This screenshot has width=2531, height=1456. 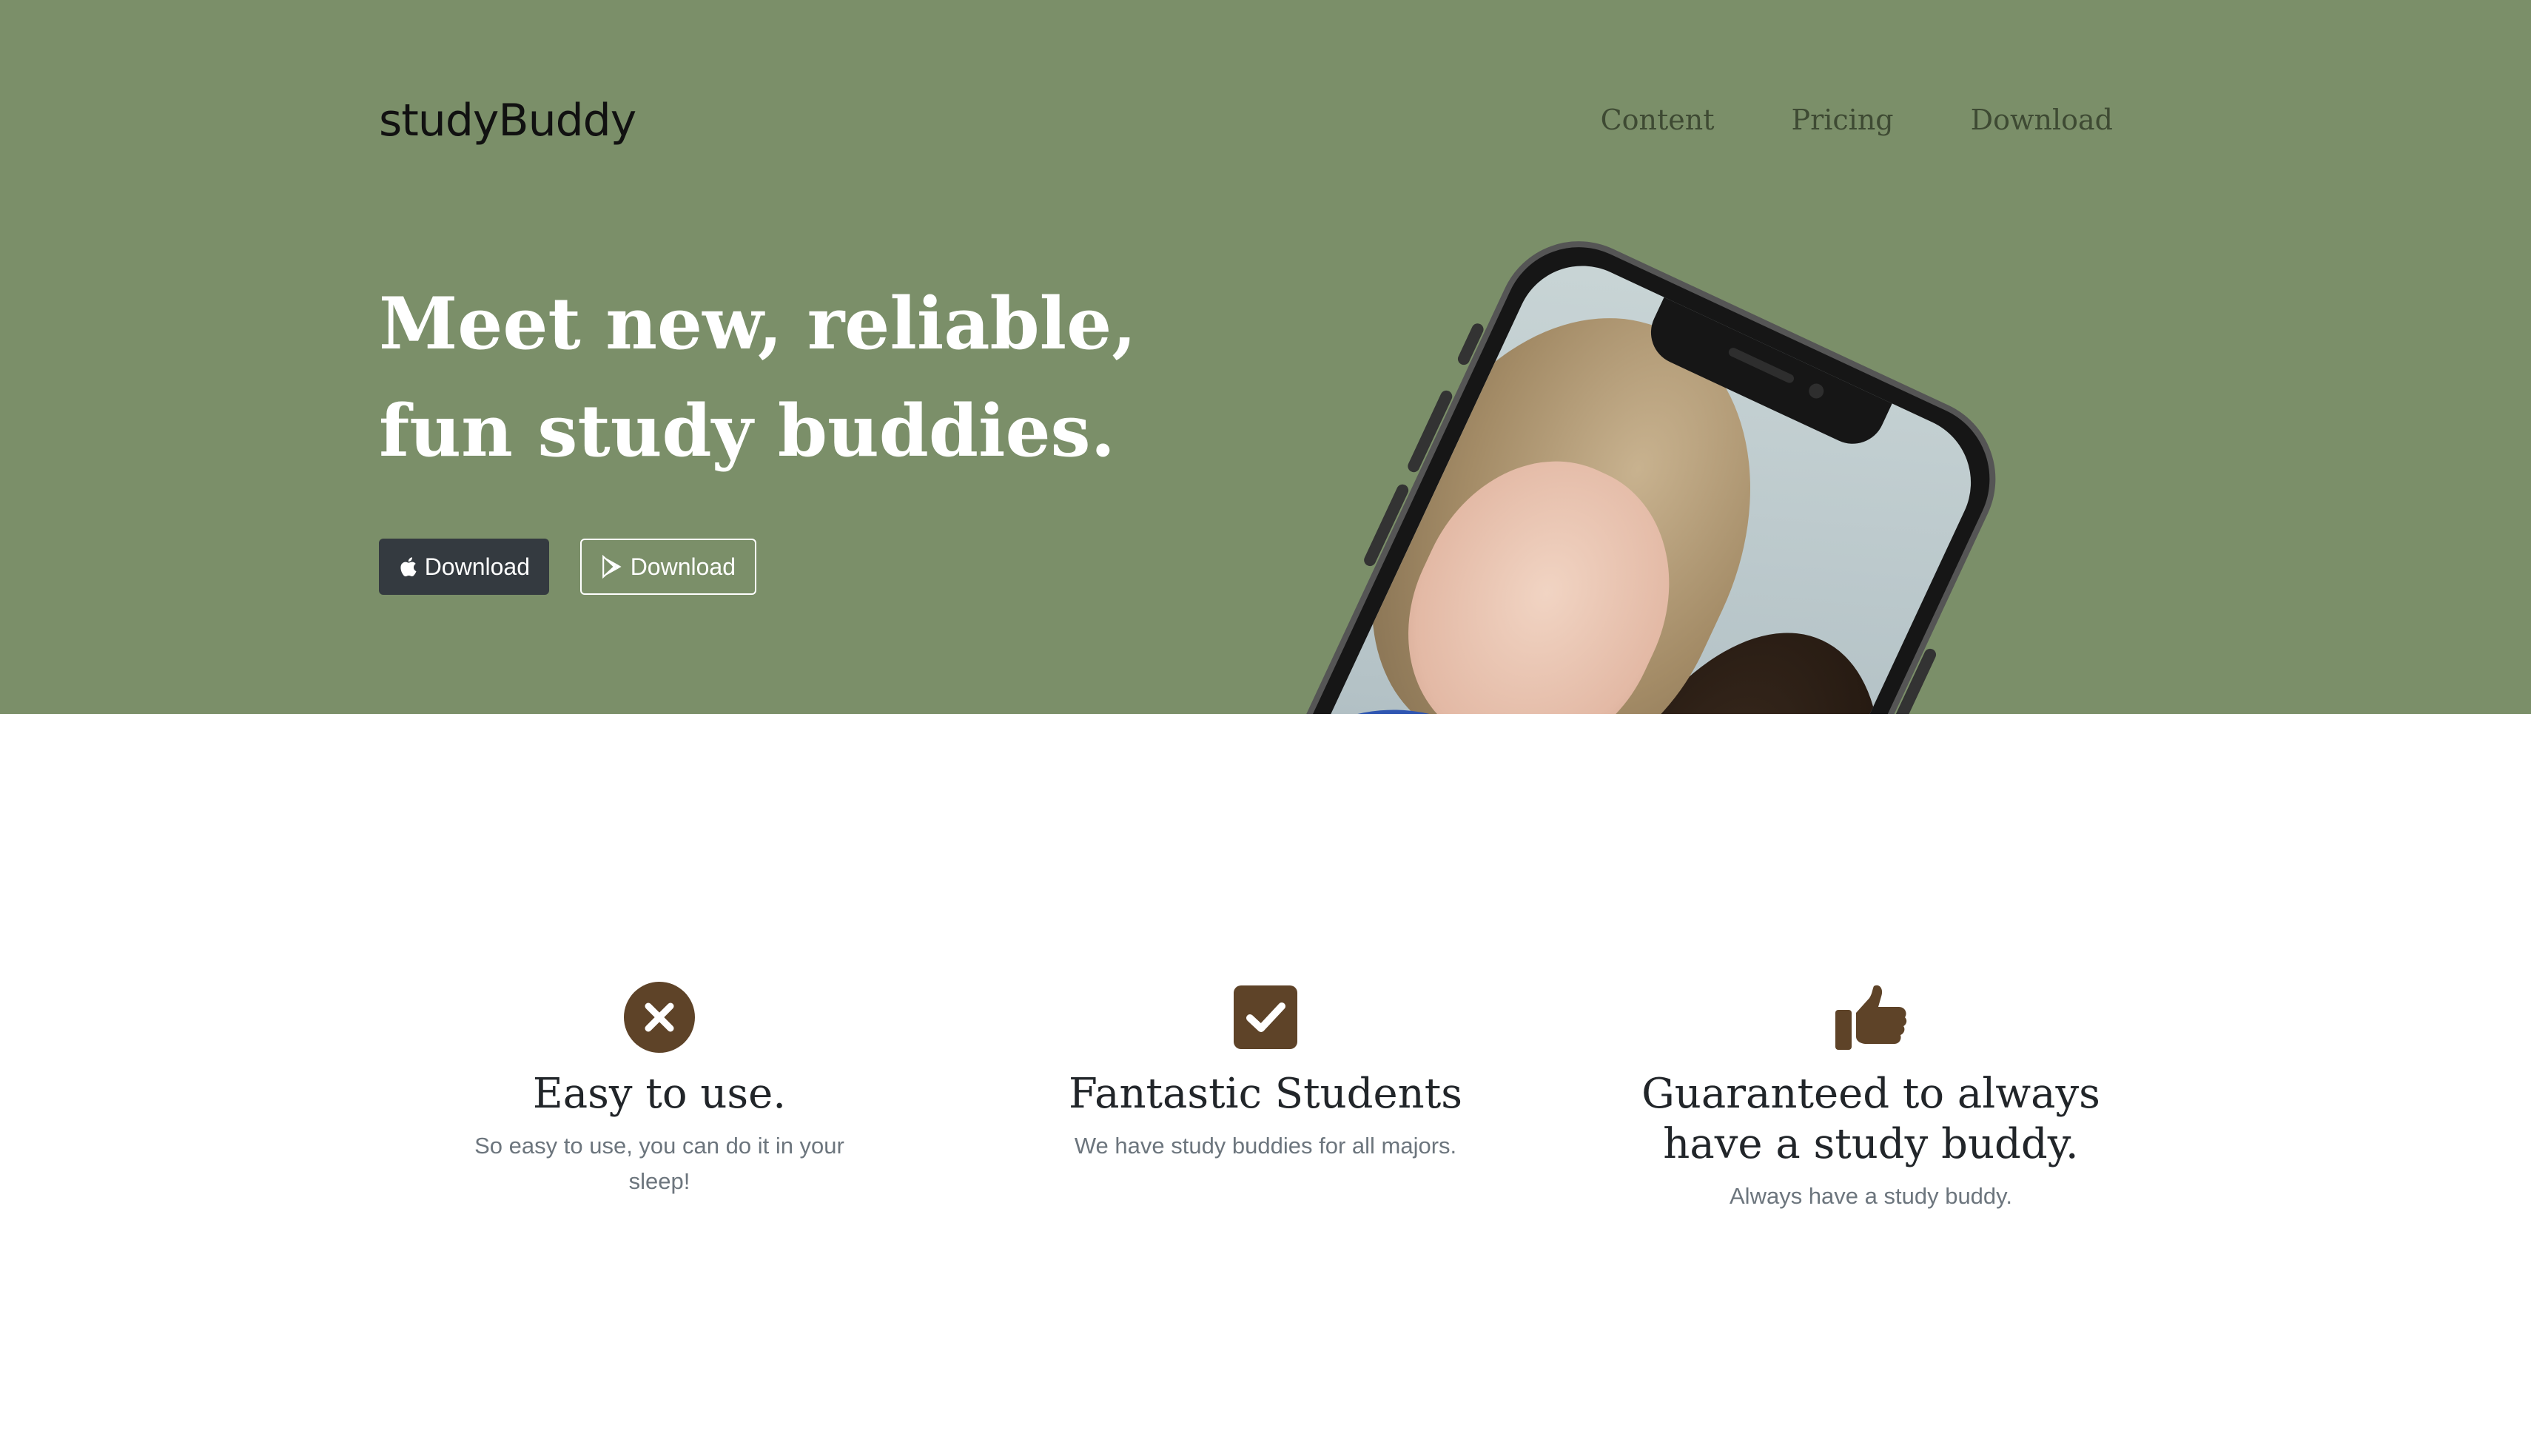 What do you see at coordinates (612, 567) in the screenshot?
I see `google-play-icon` at bounding box center [612, 567].